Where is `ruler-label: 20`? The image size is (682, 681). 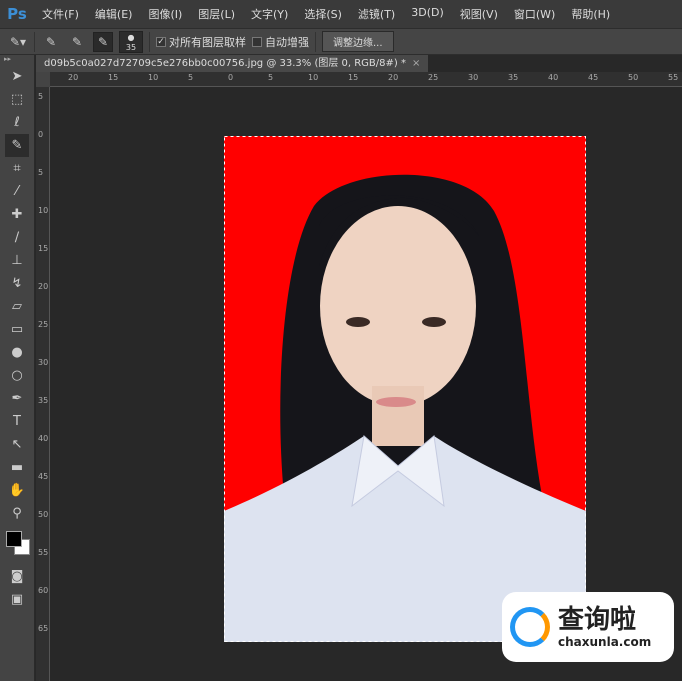 ruler-label: 20 is located at coordinates (43, 286).